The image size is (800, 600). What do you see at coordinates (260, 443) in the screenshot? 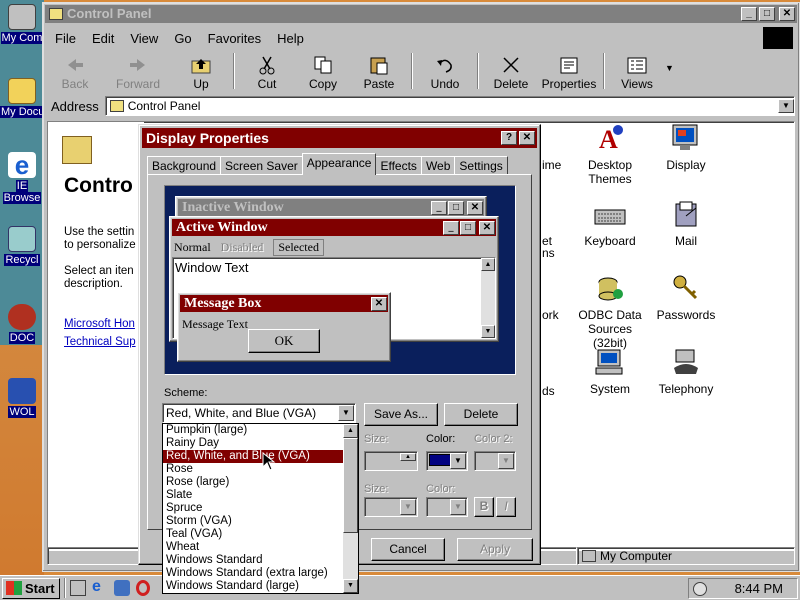
I see `scheme-option: Rainy Day` at bounding box center [260, 443].